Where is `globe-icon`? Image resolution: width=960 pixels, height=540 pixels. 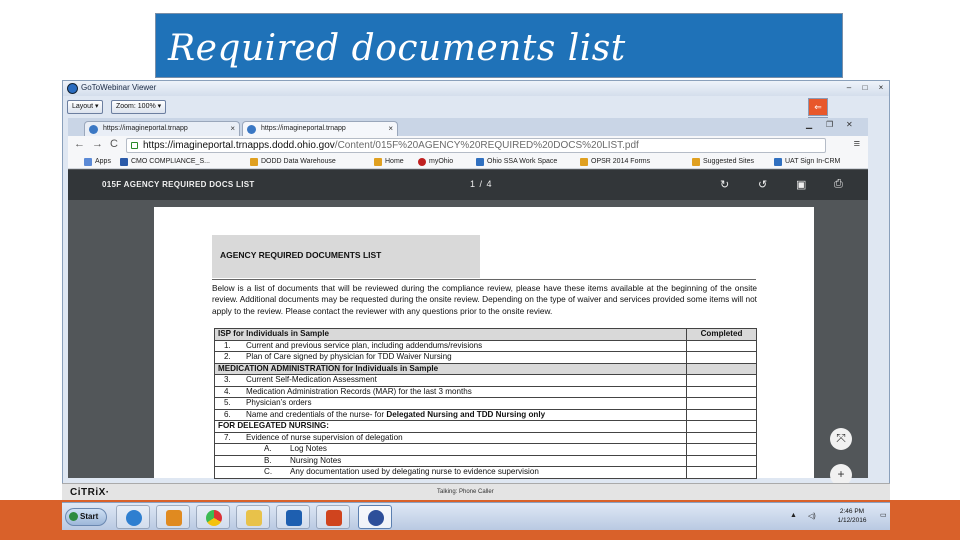 globe-icon is located at coordinates (93, 129).